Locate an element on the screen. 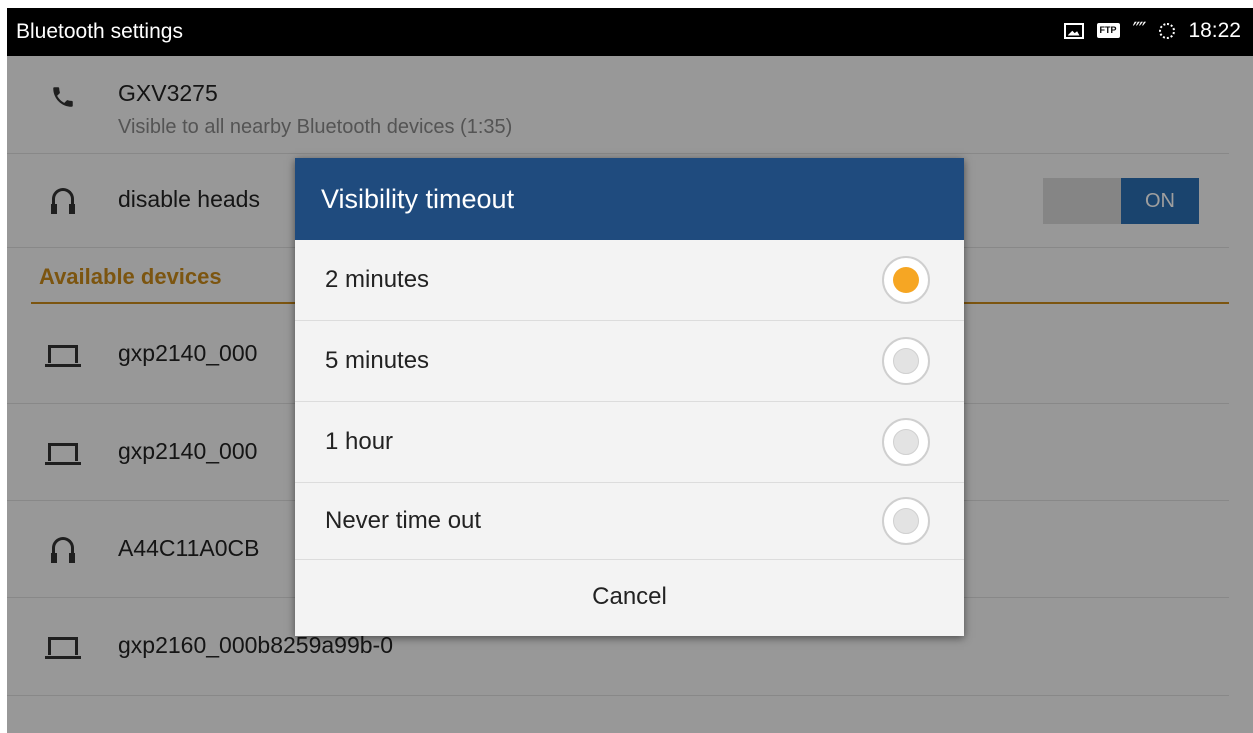  ftp-icon: FTP is located at coordinates (1108, 30).